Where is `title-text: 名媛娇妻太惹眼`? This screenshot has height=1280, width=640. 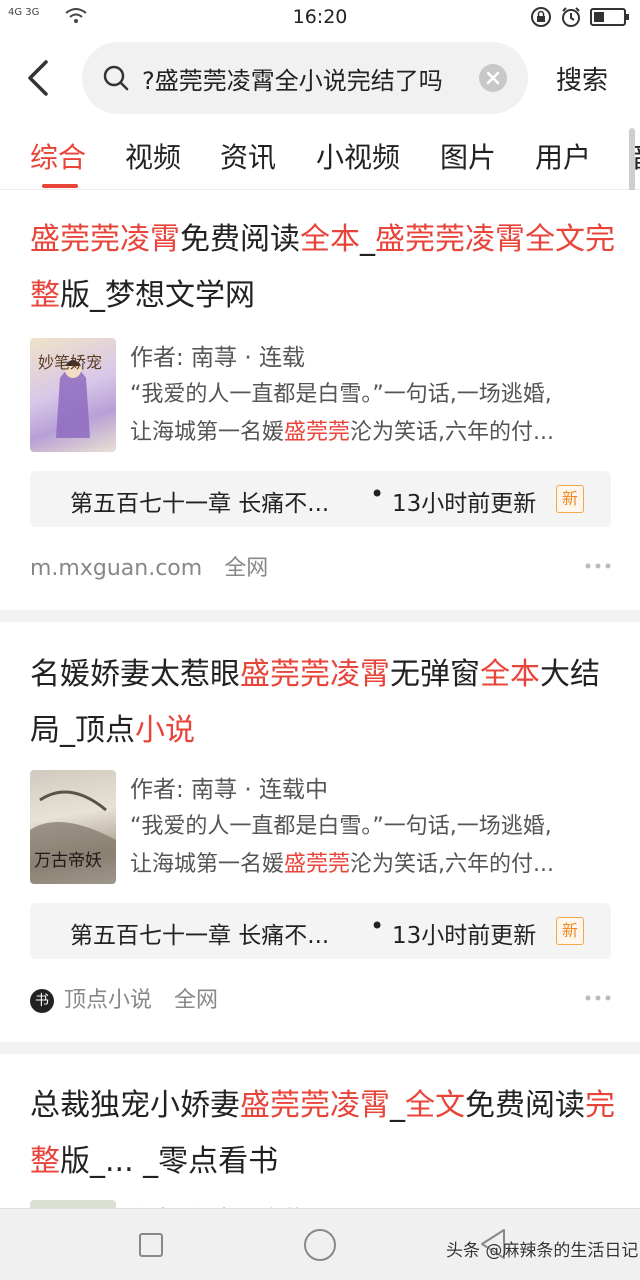 title-text: 名媛娇妻太惹眼 is located at coordinates (135, 674).